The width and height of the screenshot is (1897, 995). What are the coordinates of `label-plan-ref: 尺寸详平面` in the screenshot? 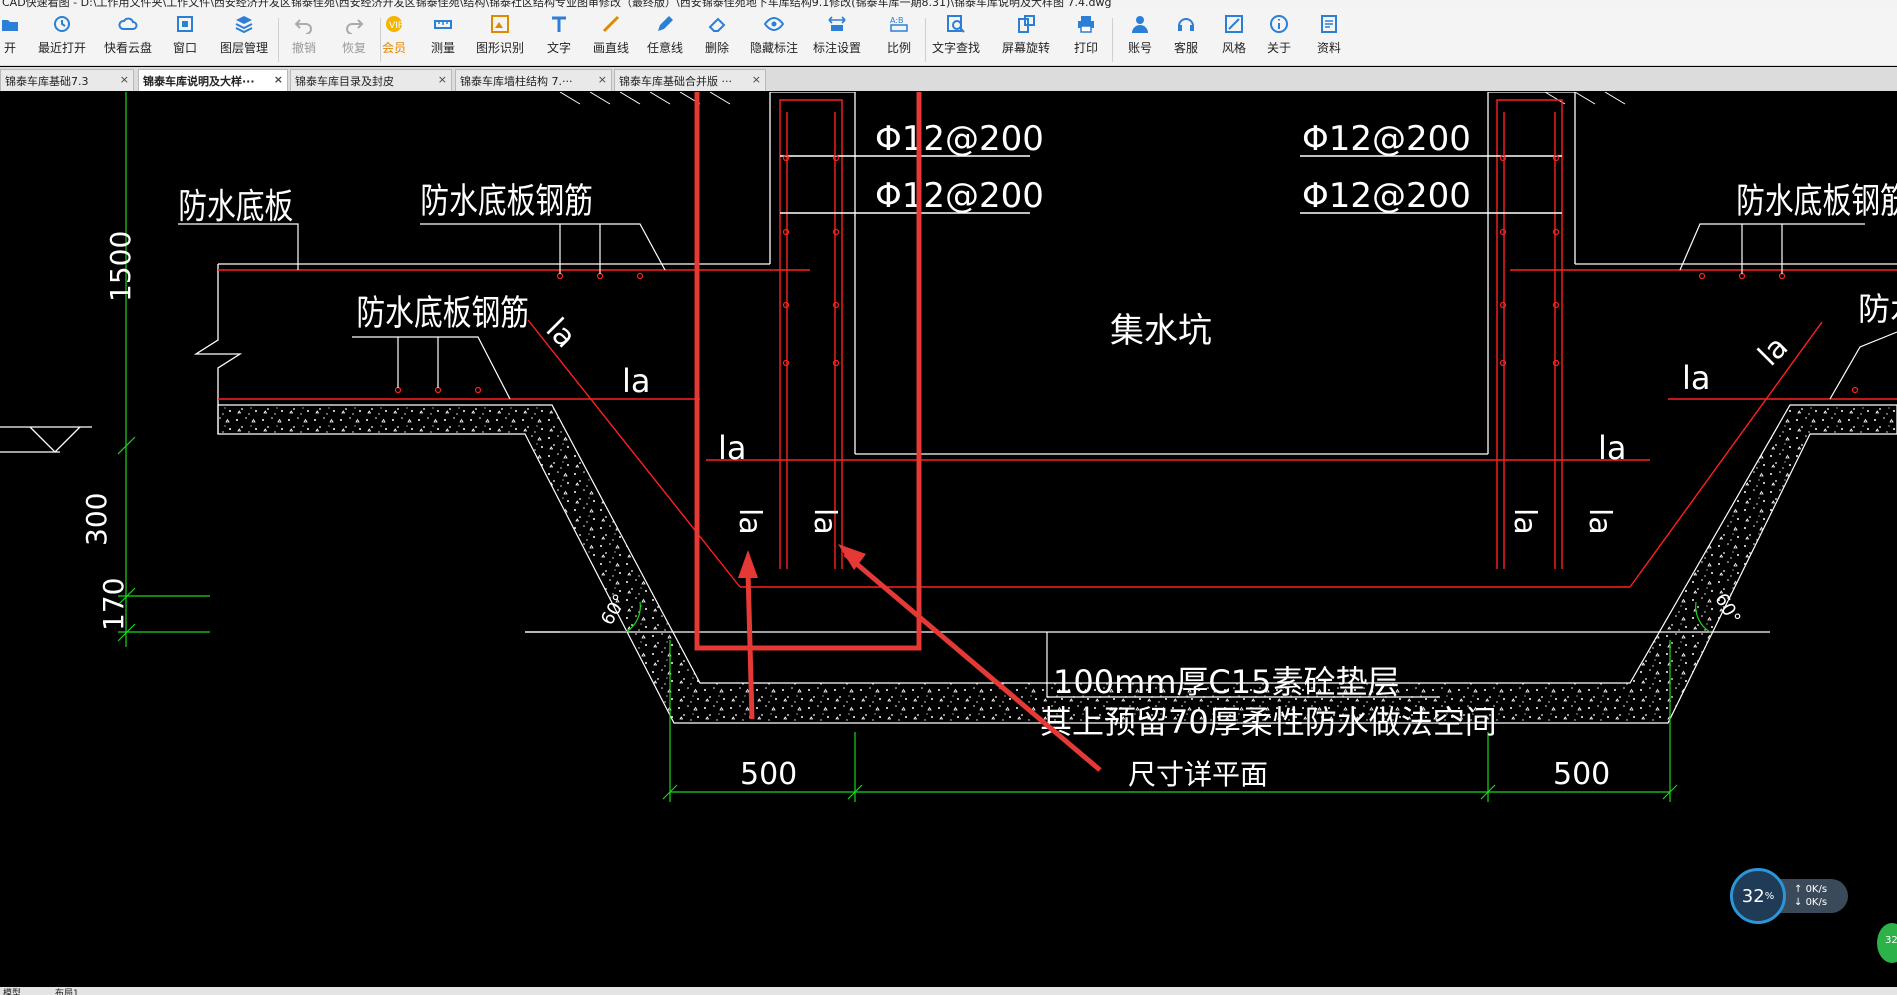 It's located at (1198, 774).